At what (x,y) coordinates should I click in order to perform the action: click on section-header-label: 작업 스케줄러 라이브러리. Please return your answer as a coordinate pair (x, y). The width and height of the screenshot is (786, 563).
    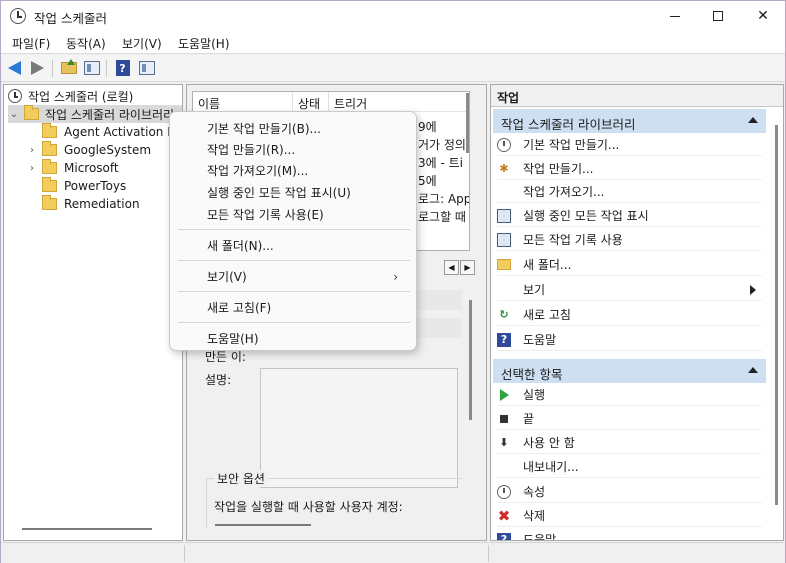
    Looking at the image, I should click on (568, 124).